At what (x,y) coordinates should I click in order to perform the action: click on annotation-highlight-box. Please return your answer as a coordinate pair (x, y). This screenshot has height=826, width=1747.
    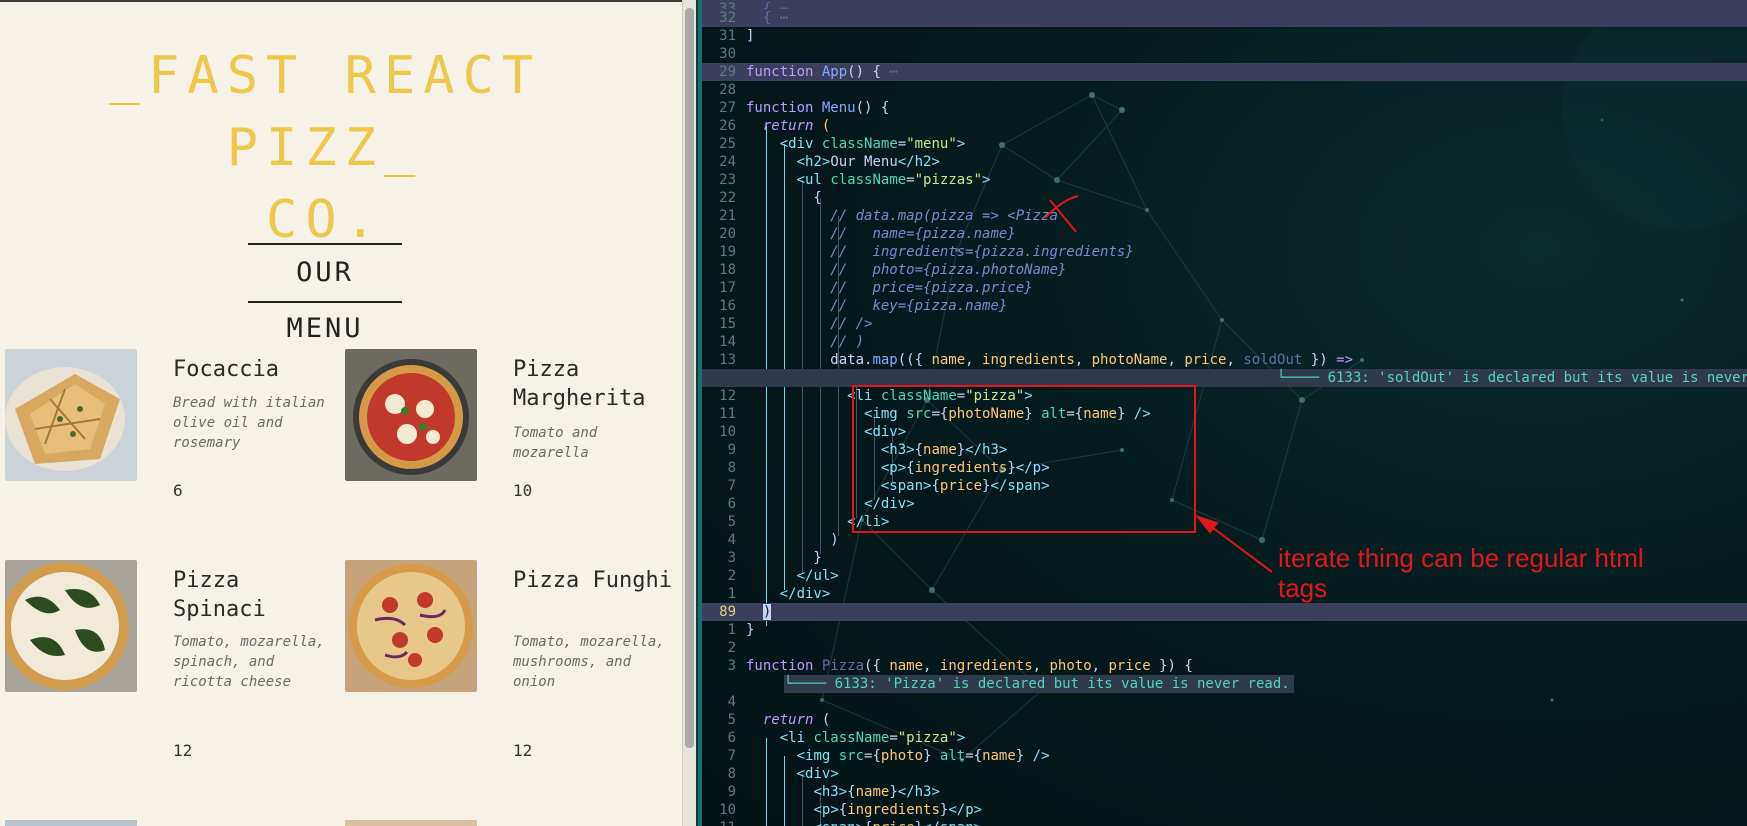
    Looking at the image, I should click on (1024, 459).